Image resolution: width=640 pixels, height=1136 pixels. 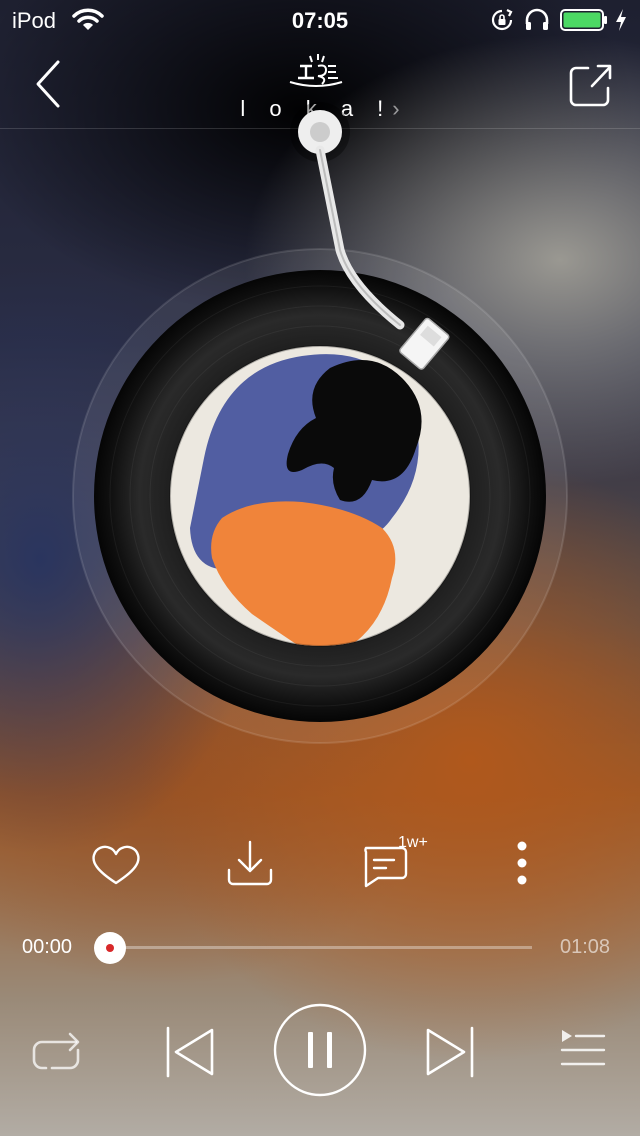 I want to click on previous-icon, so click(x=190, y=1052).